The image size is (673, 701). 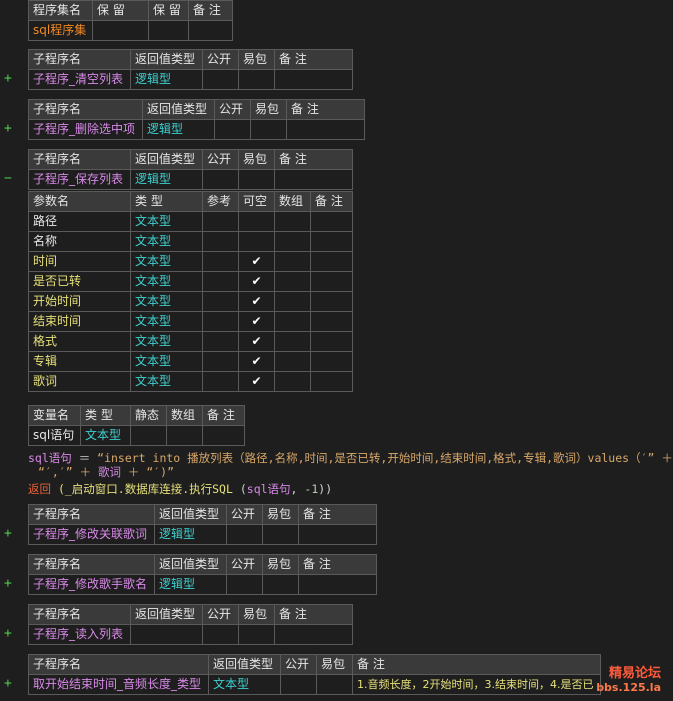 What do you see at coordinates (60, 30) in the screenshot?
I see `program-set-name: sql程序集` at bounding box center [60, 30].